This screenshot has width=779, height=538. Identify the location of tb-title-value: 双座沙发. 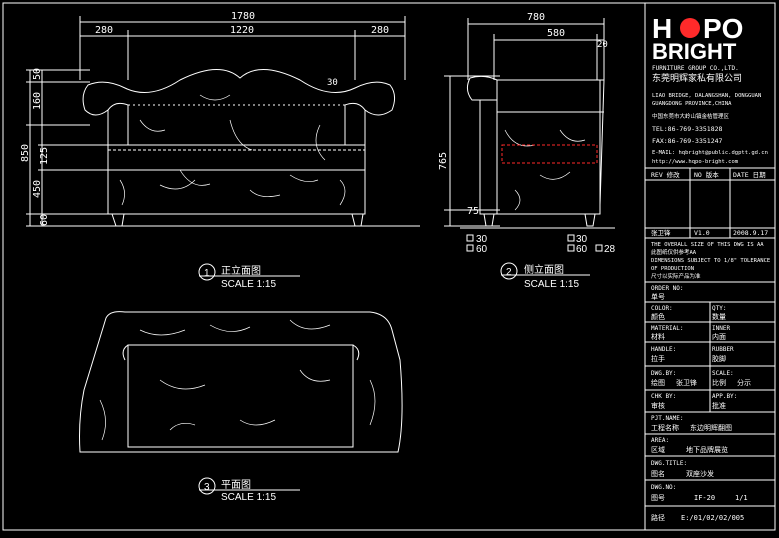
(700, 473).